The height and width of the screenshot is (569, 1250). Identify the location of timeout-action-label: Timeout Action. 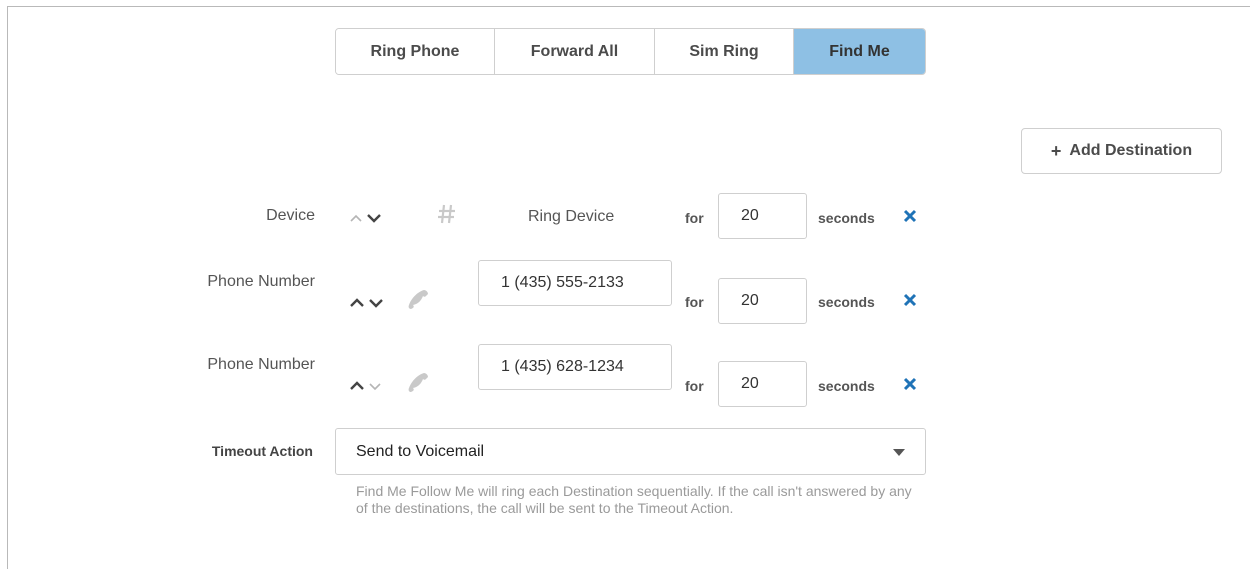
(262, 451).